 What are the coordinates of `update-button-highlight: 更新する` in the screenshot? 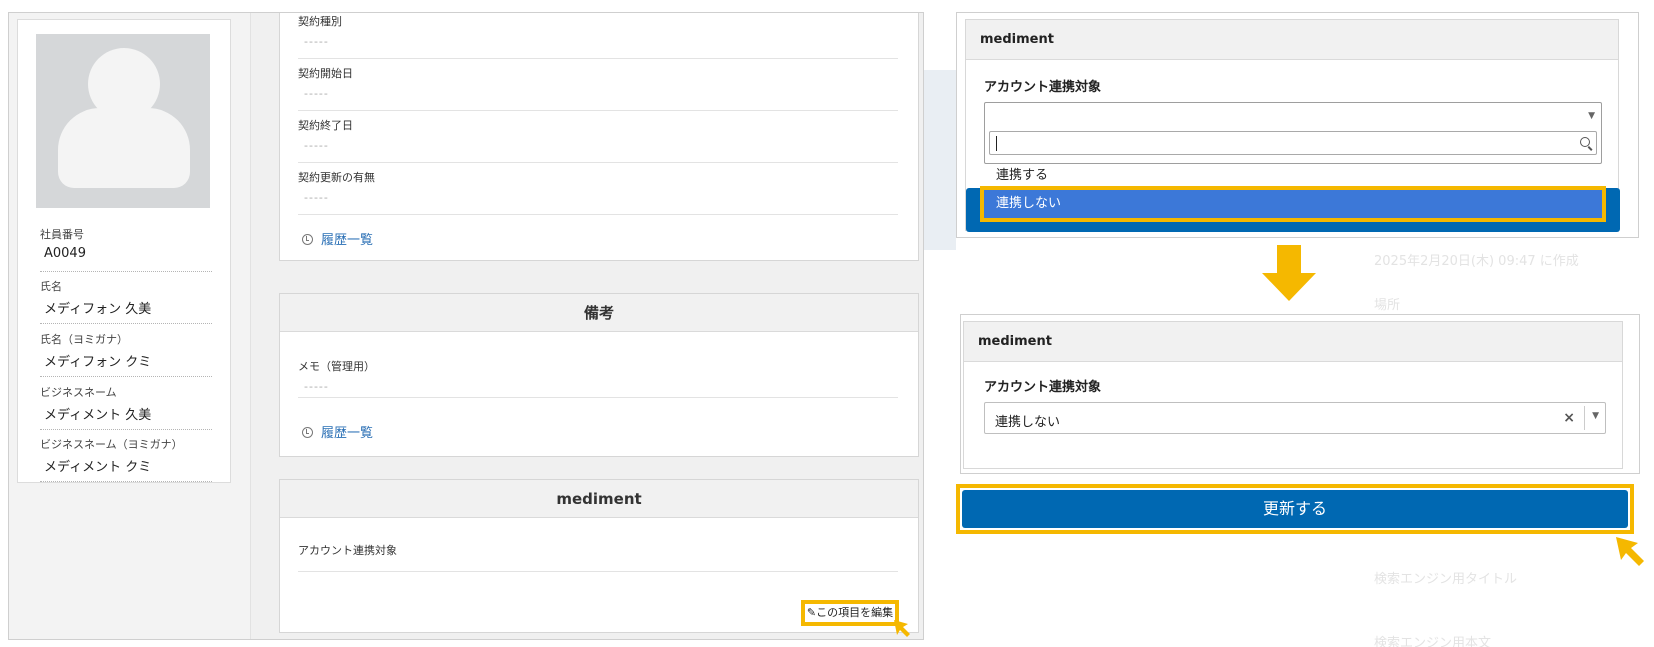 It's located at (1295, 509).